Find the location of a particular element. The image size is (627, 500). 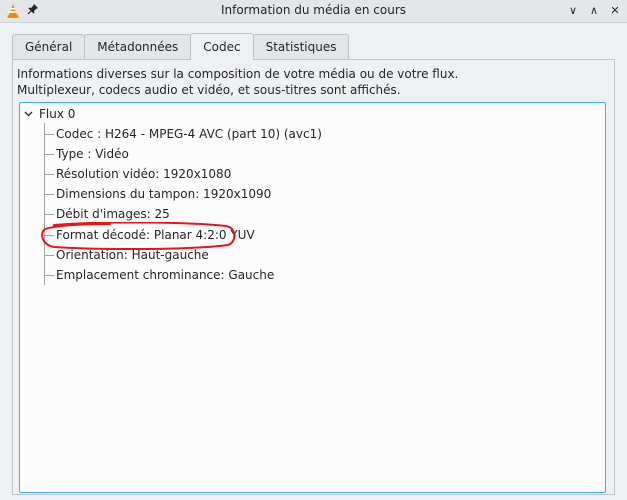

chevron-down-icon: ∨ is located at coordinates (573, 11).